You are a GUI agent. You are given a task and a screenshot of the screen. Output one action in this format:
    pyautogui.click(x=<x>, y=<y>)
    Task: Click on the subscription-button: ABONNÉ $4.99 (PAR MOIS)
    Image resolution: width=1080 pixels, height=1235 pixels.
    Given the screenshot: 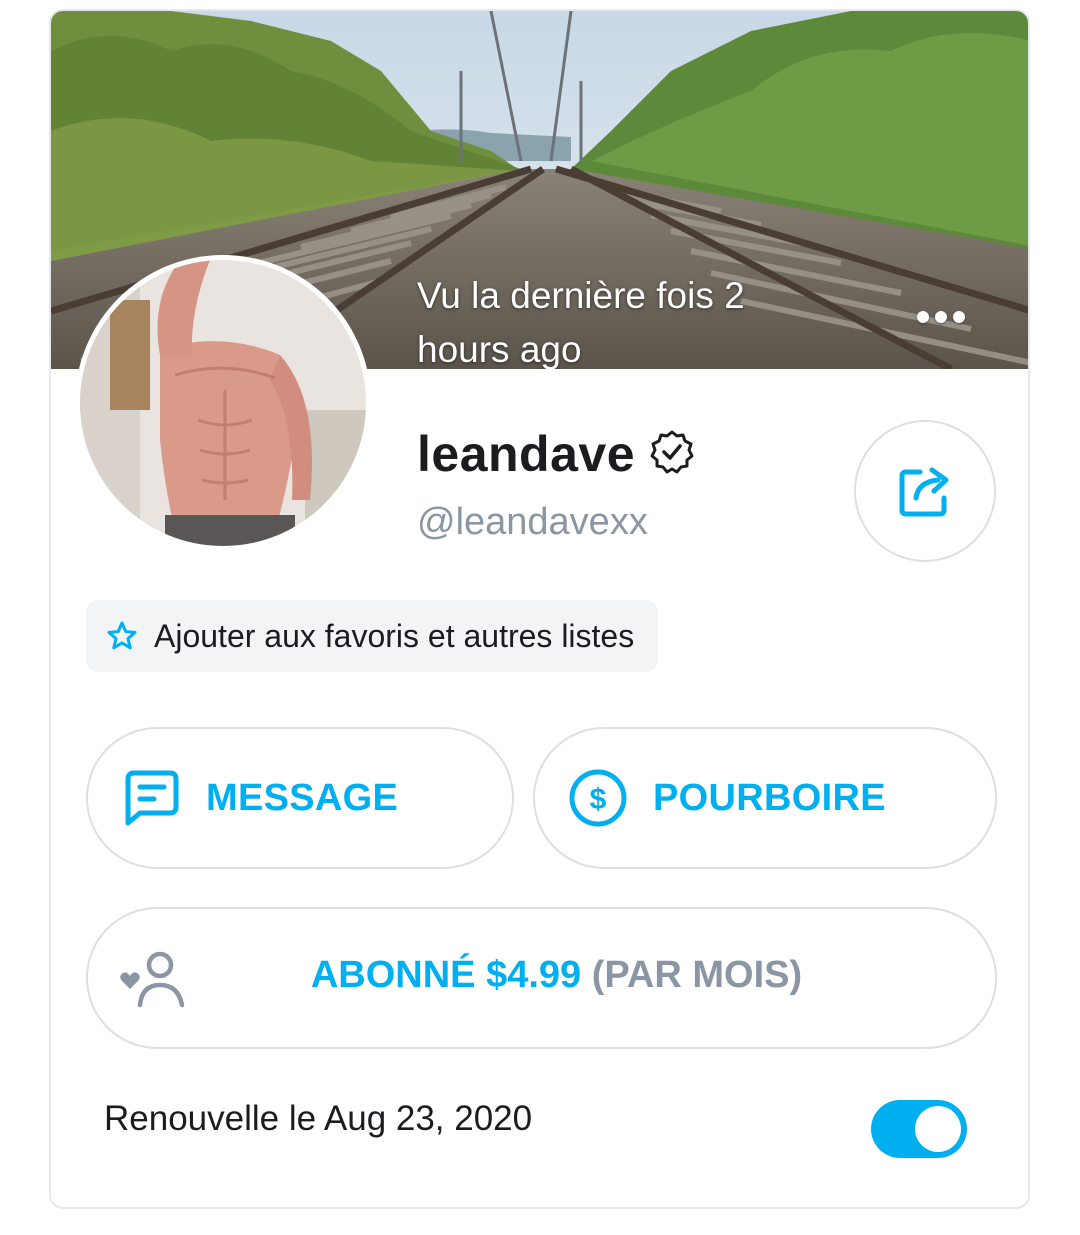 What is the action you would take?
    pyautogui.click(x=541, y=978)
    